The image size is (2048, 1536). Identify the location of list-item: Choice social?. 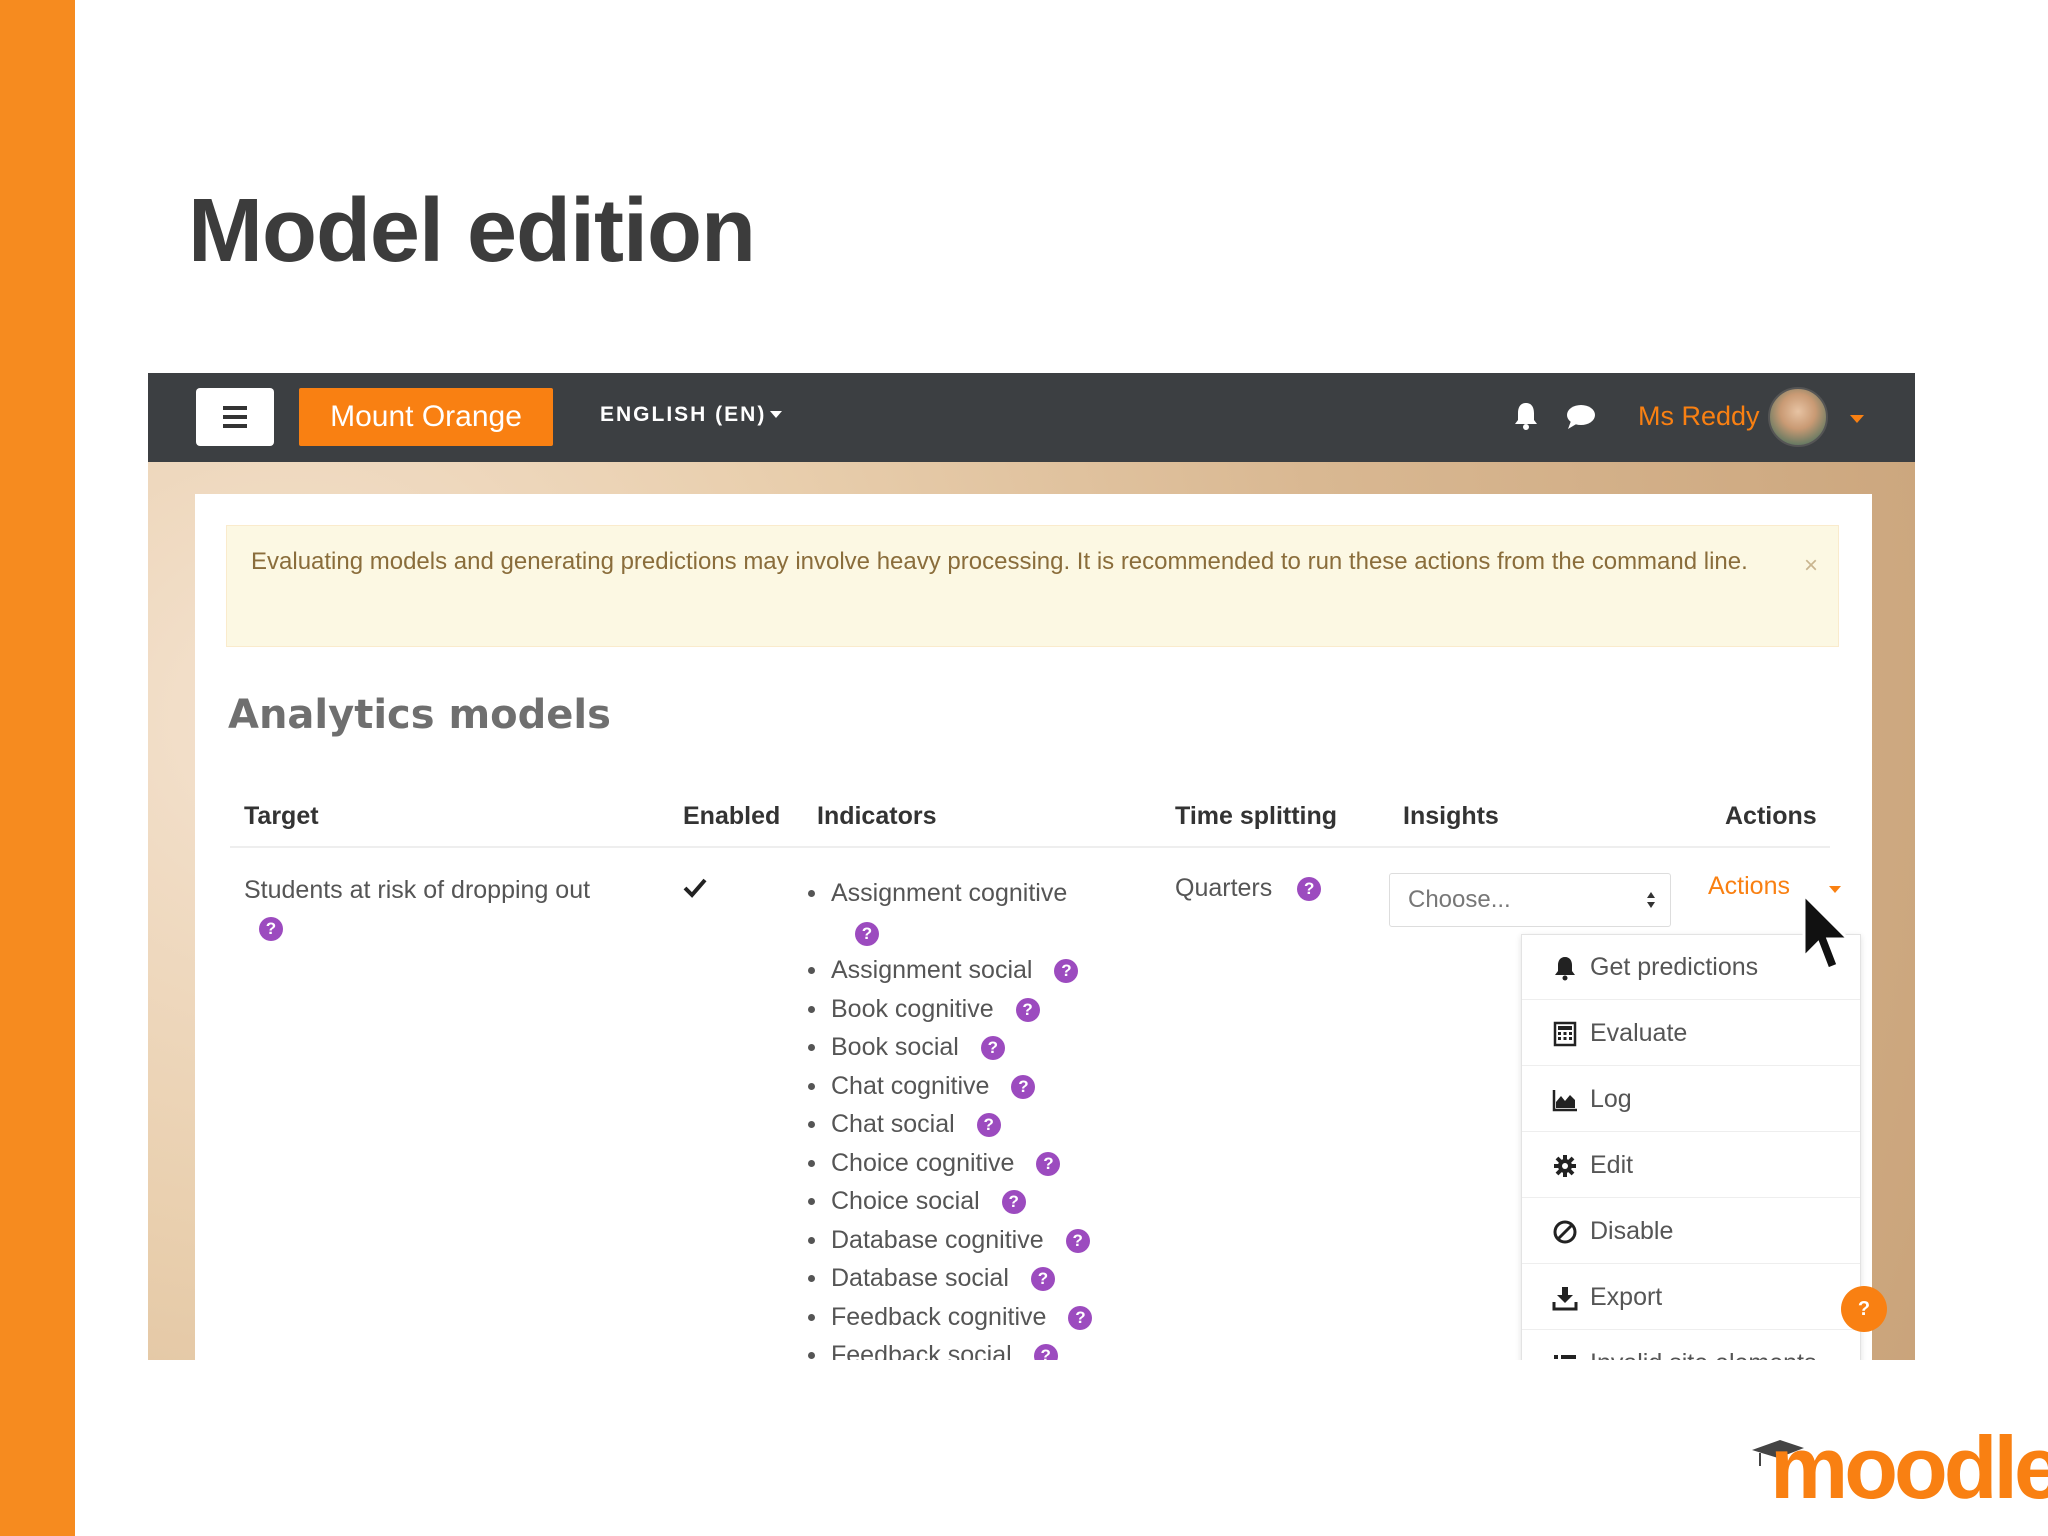
(948, 1201).